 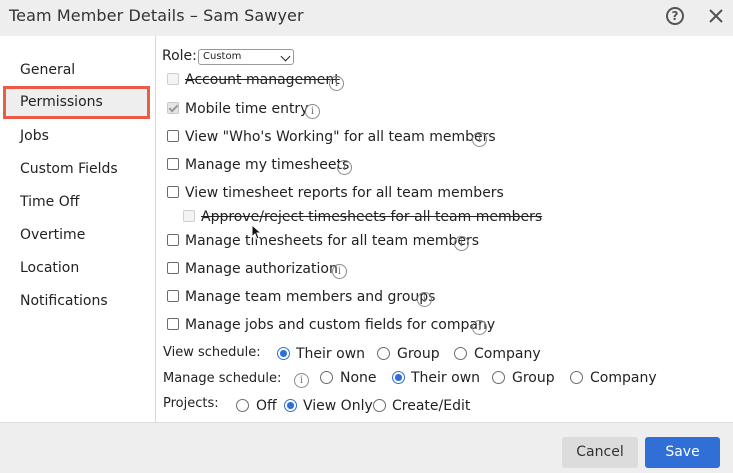 What do you see at coordinates (418, 354) in the screenshot?
I see `view-schedule-option: Group` at bounding box center [418, 354].